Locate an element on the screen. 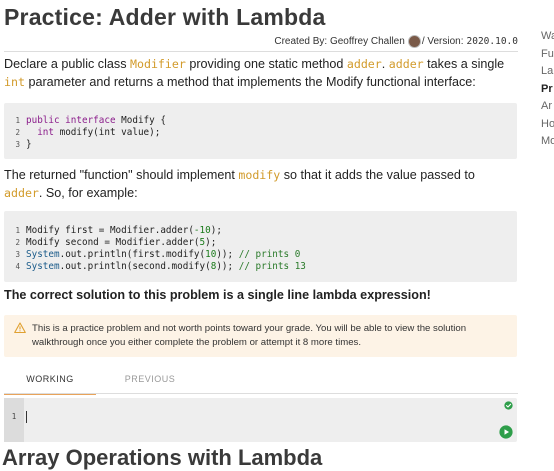 The image size is (554, 471). tab-divider is located at coordinates (261, 393).